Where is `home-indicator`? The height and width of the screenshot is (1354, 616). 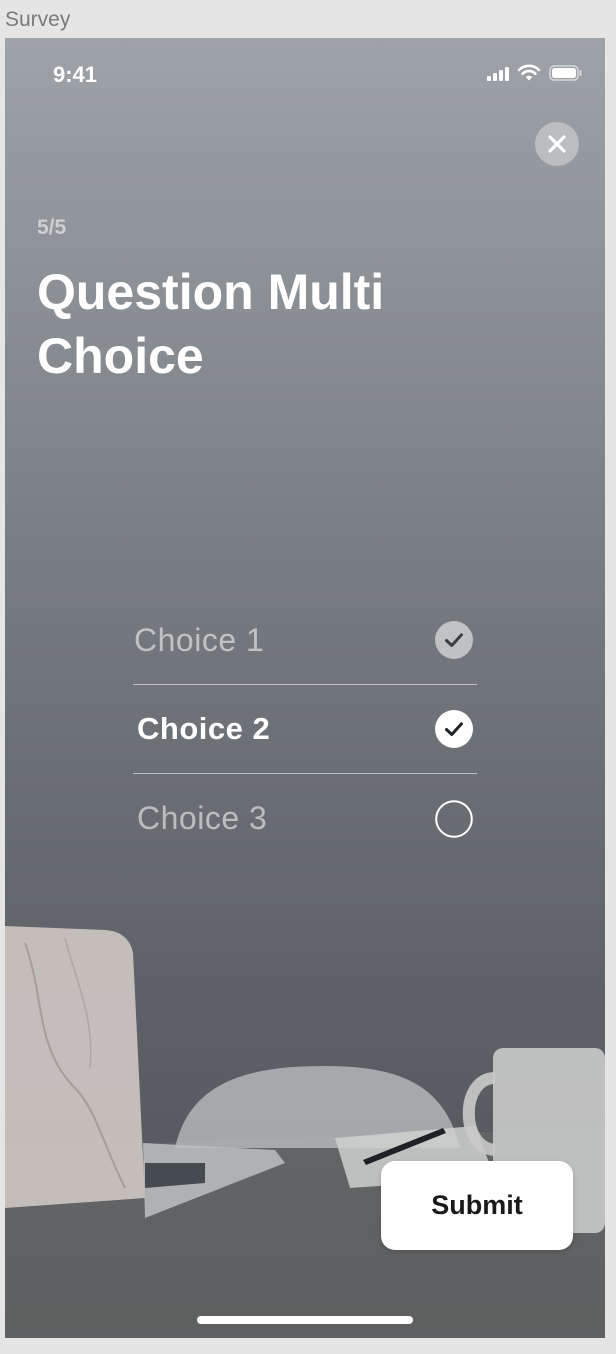
home-indicator is located at coordinates (305, 1320).